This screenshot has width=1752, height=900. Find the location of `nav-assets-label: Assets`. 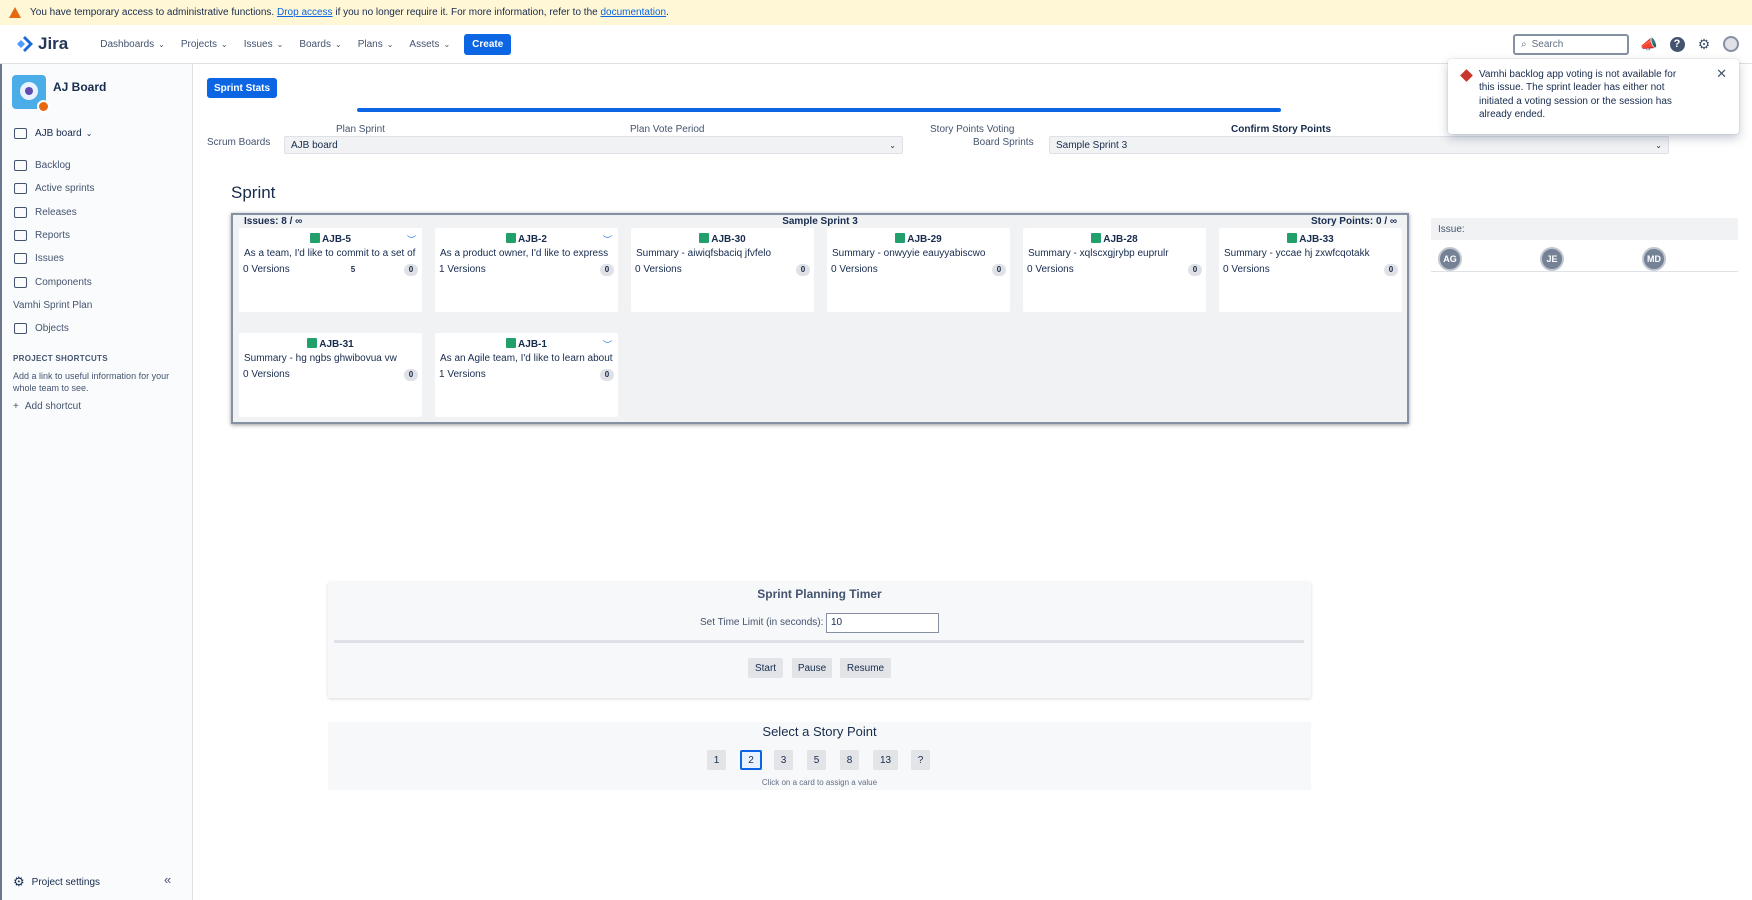

nav-assets-label: Assets is located at coordinates (424, 44).